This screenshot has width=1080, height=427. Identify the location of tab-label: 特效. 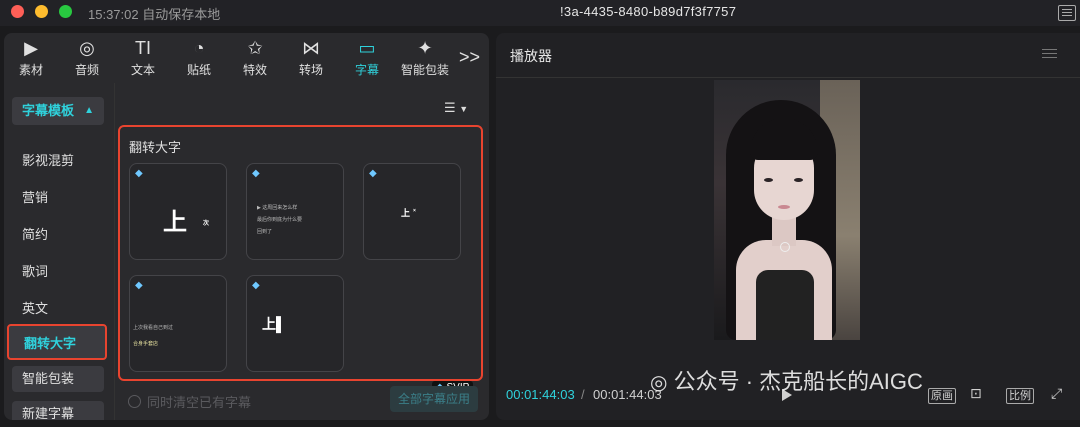
(254, 70).